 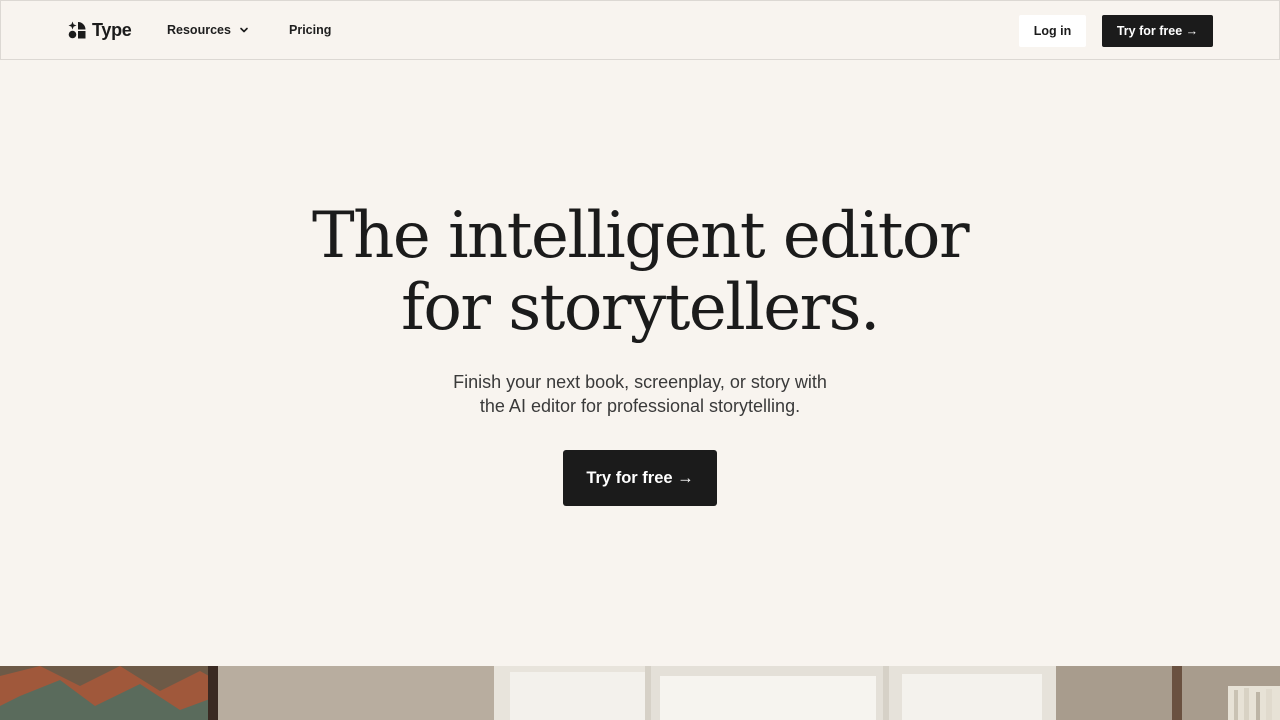 I want to click on brand-logo-link: Type, so click(x=100, y=30).